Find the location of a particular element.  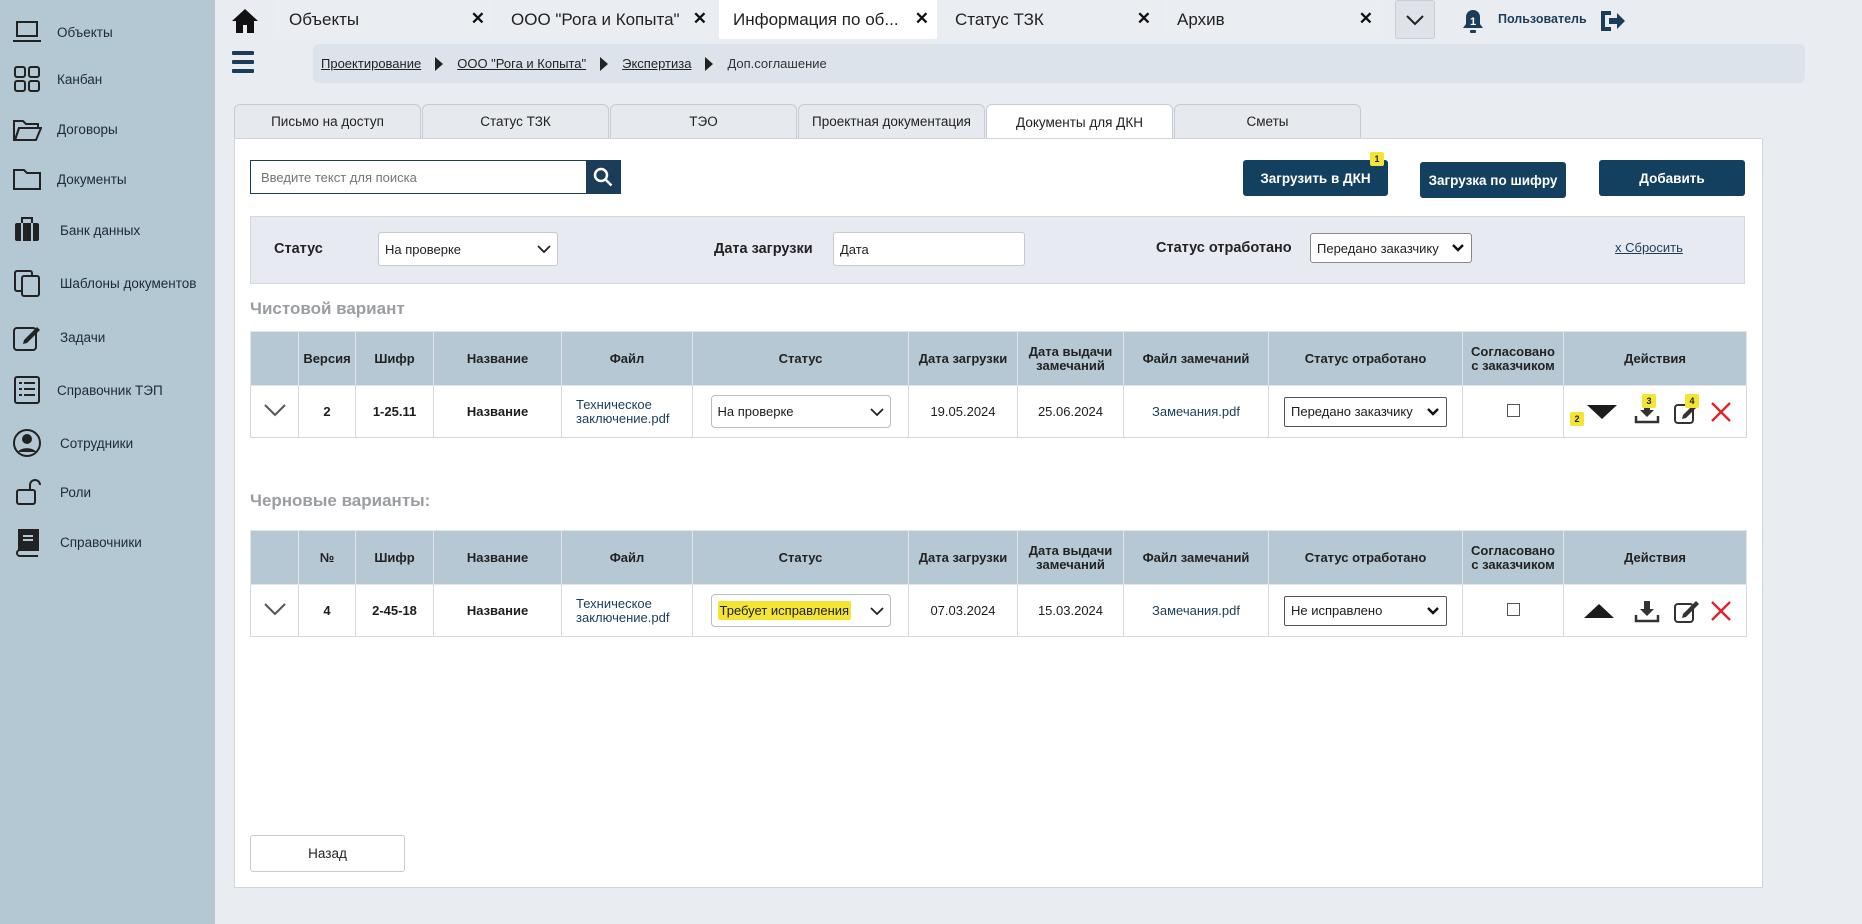

upload-dkn-button: Загрузить в ДКН is located at coordinates (1315, 178).